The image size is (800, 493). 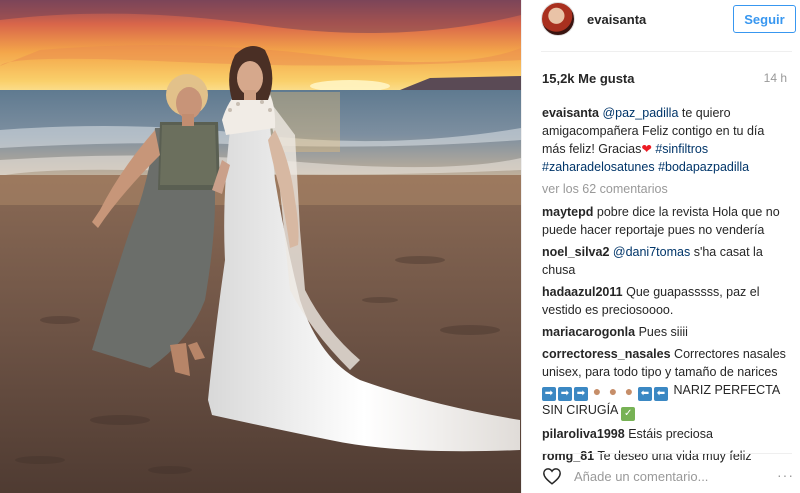 I want to click on comment-username: correctoress_nasales, so click(x=606, y=354).